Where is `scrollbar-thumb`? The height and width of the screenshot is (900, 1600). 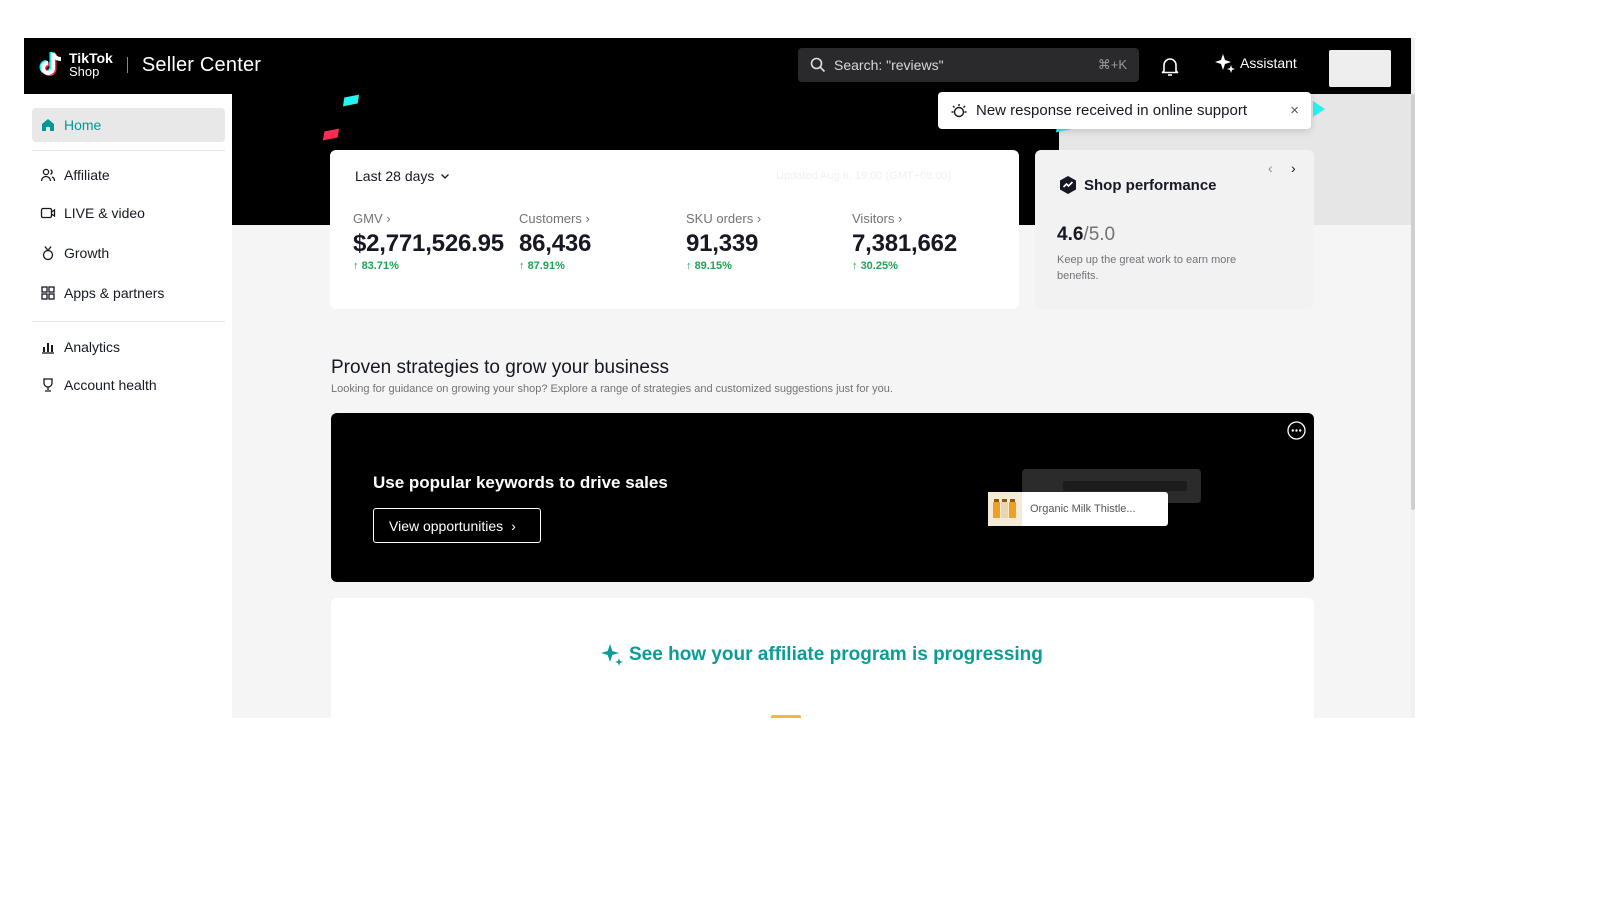 scrollbar-thumb is located at coordinates (1413, 302).